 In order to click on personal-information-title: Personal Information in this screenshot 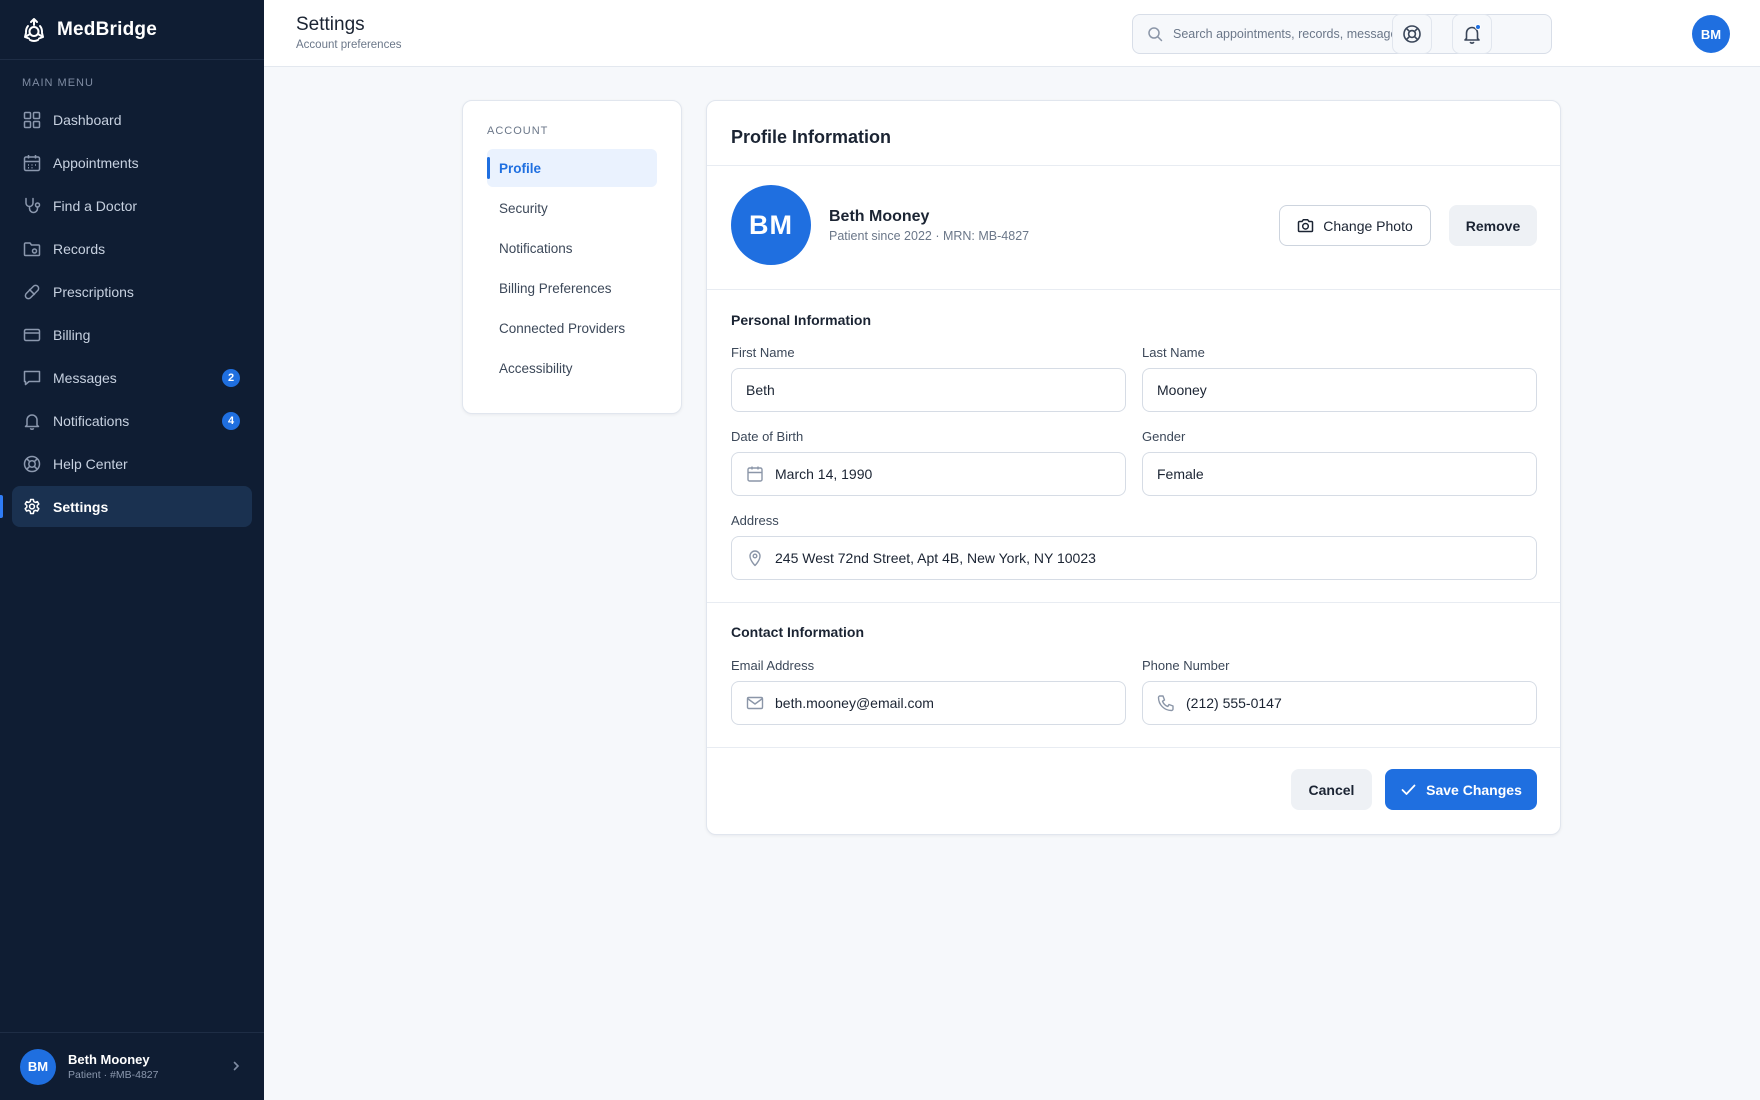, I will do `click(801, 320)`.